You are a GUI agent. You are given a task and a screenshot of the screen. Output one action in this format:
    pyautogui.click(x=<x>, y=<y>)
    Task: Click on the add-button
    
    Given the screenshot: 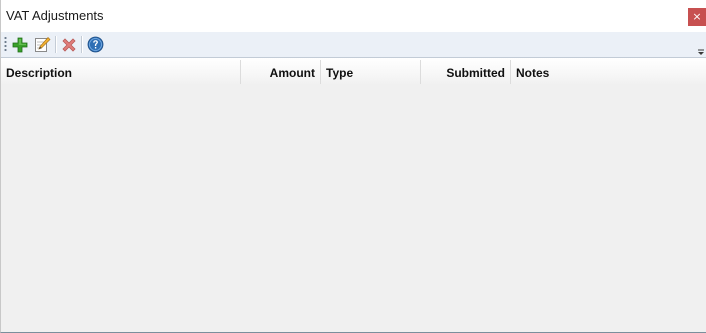 What is the action you would take?
    pyautogui.click(x=19, y=44)
    